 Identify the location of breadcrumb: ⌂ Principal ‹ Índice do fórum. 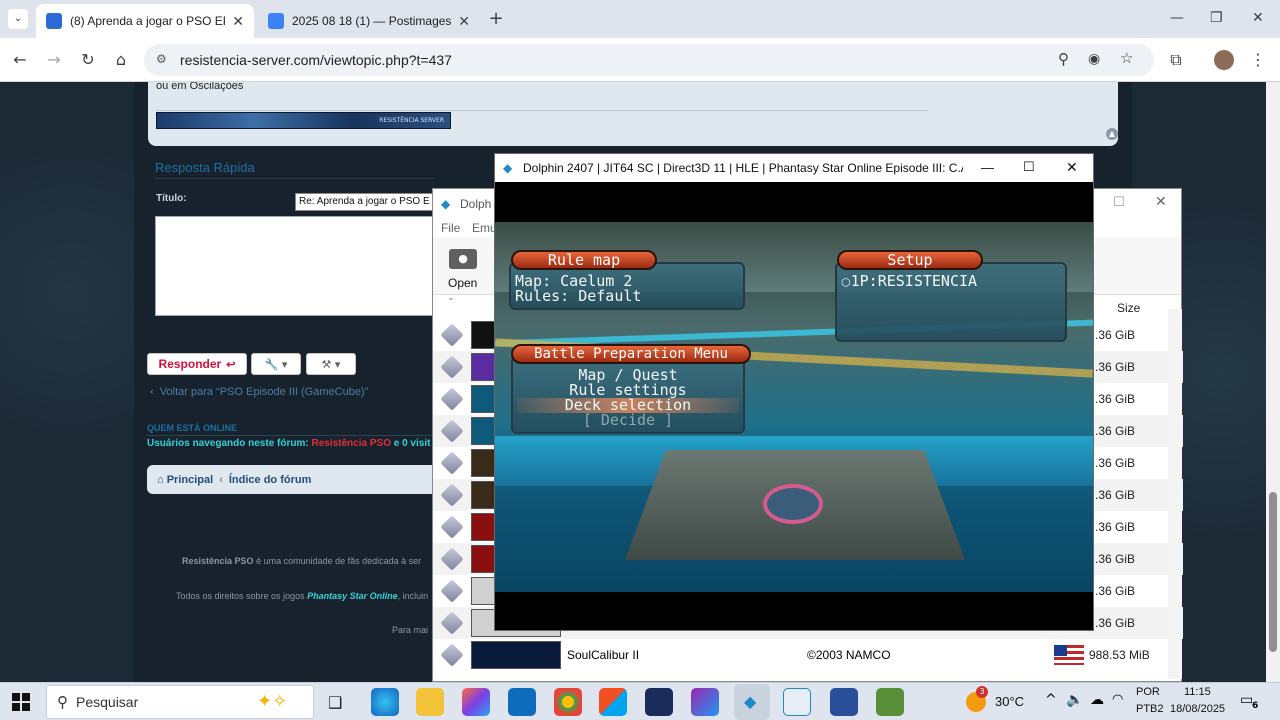
(292, 479).